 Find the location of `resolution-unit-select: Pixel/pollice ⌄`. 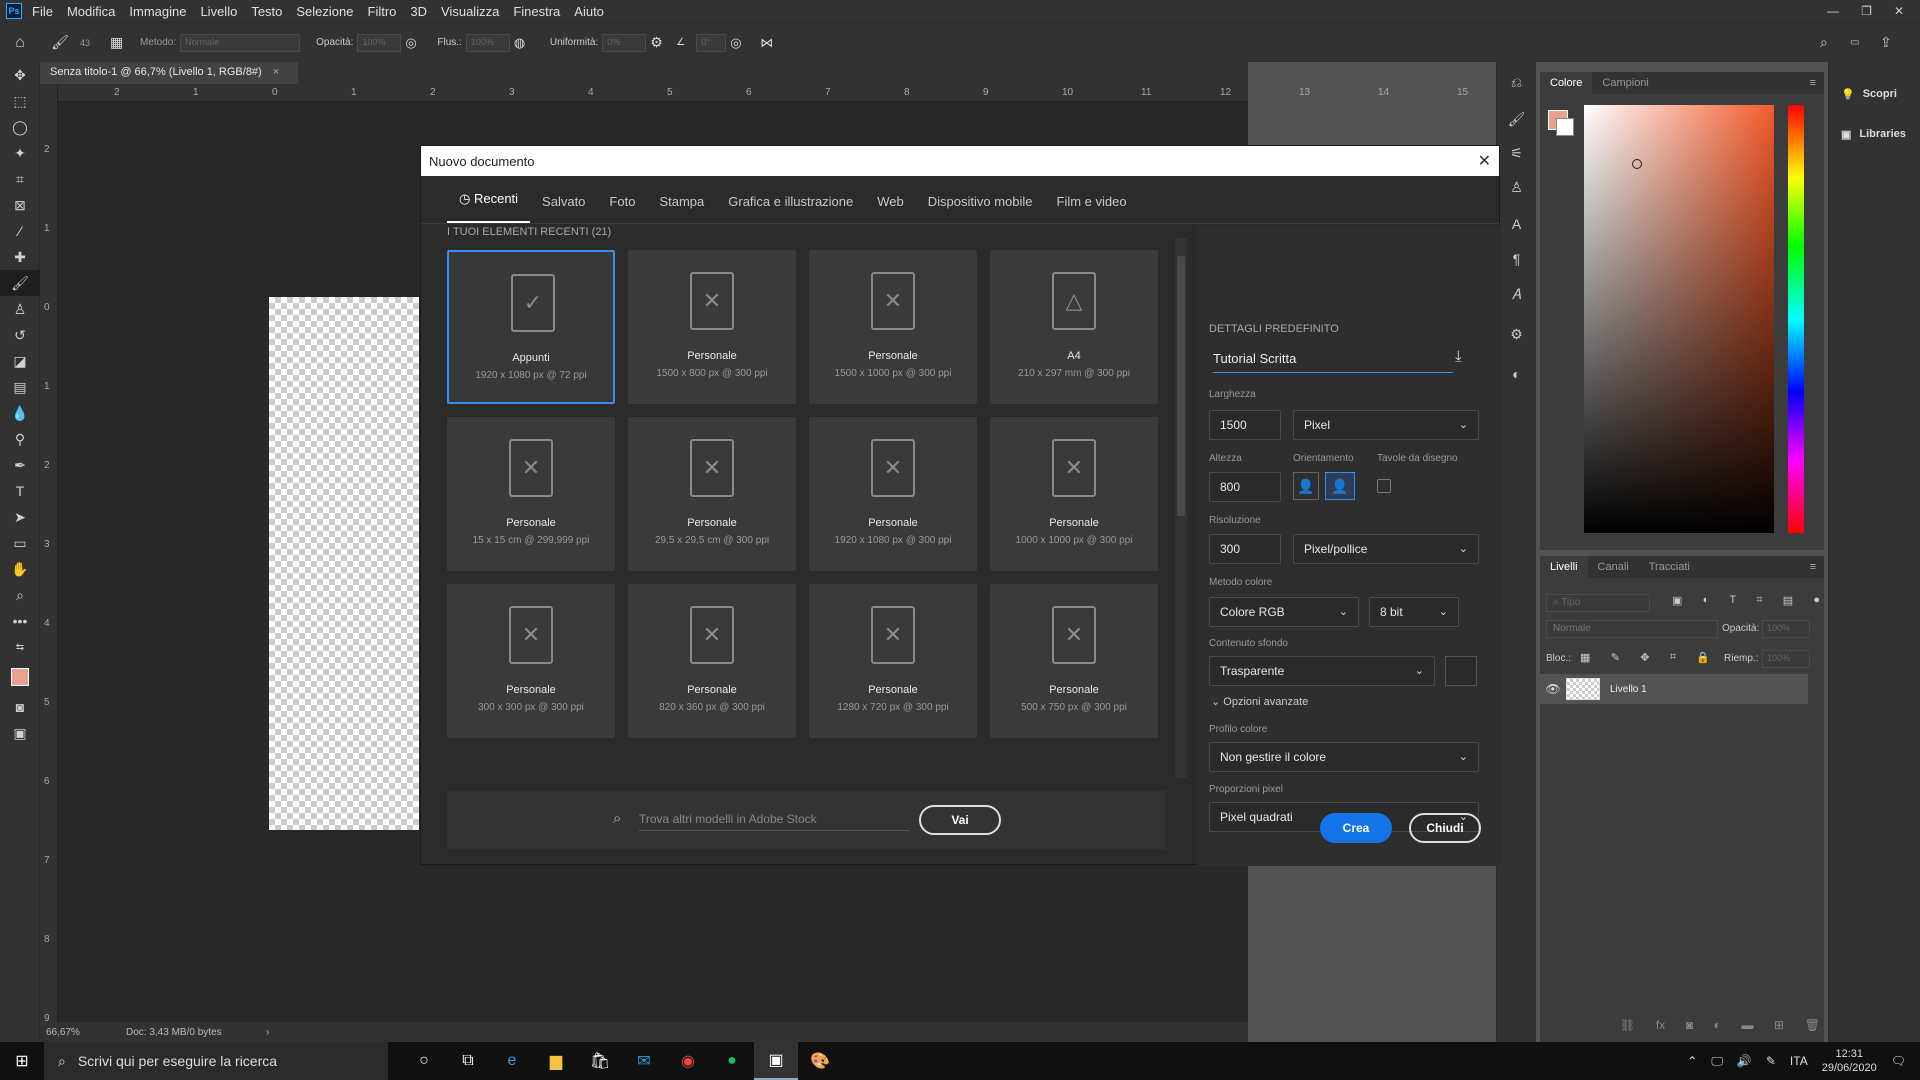

resolution-unit-select: Pixel/pollice ⌄ is located at coordinates (1386, 549).